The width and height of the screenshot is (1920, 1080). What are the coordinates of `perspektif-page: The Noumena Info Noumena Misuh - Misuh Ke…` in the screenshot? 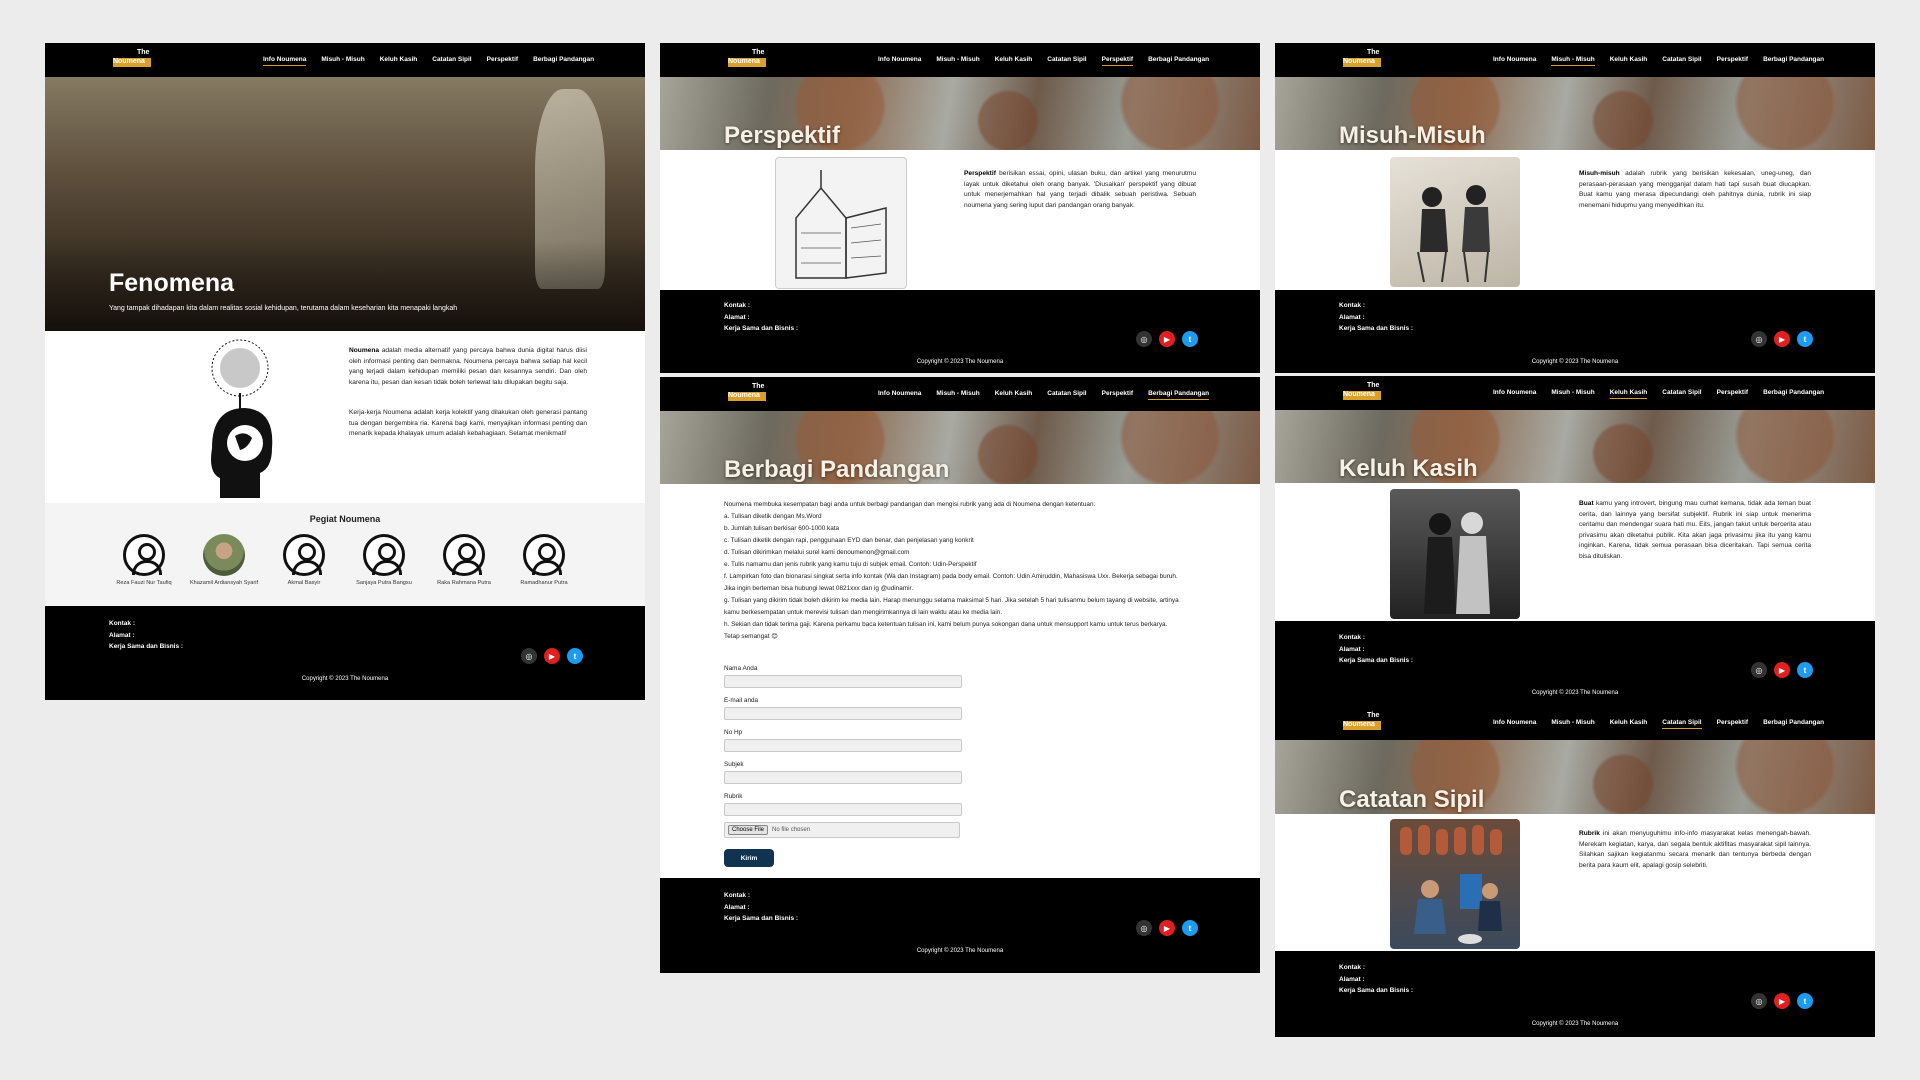 It's located at (960, 208).